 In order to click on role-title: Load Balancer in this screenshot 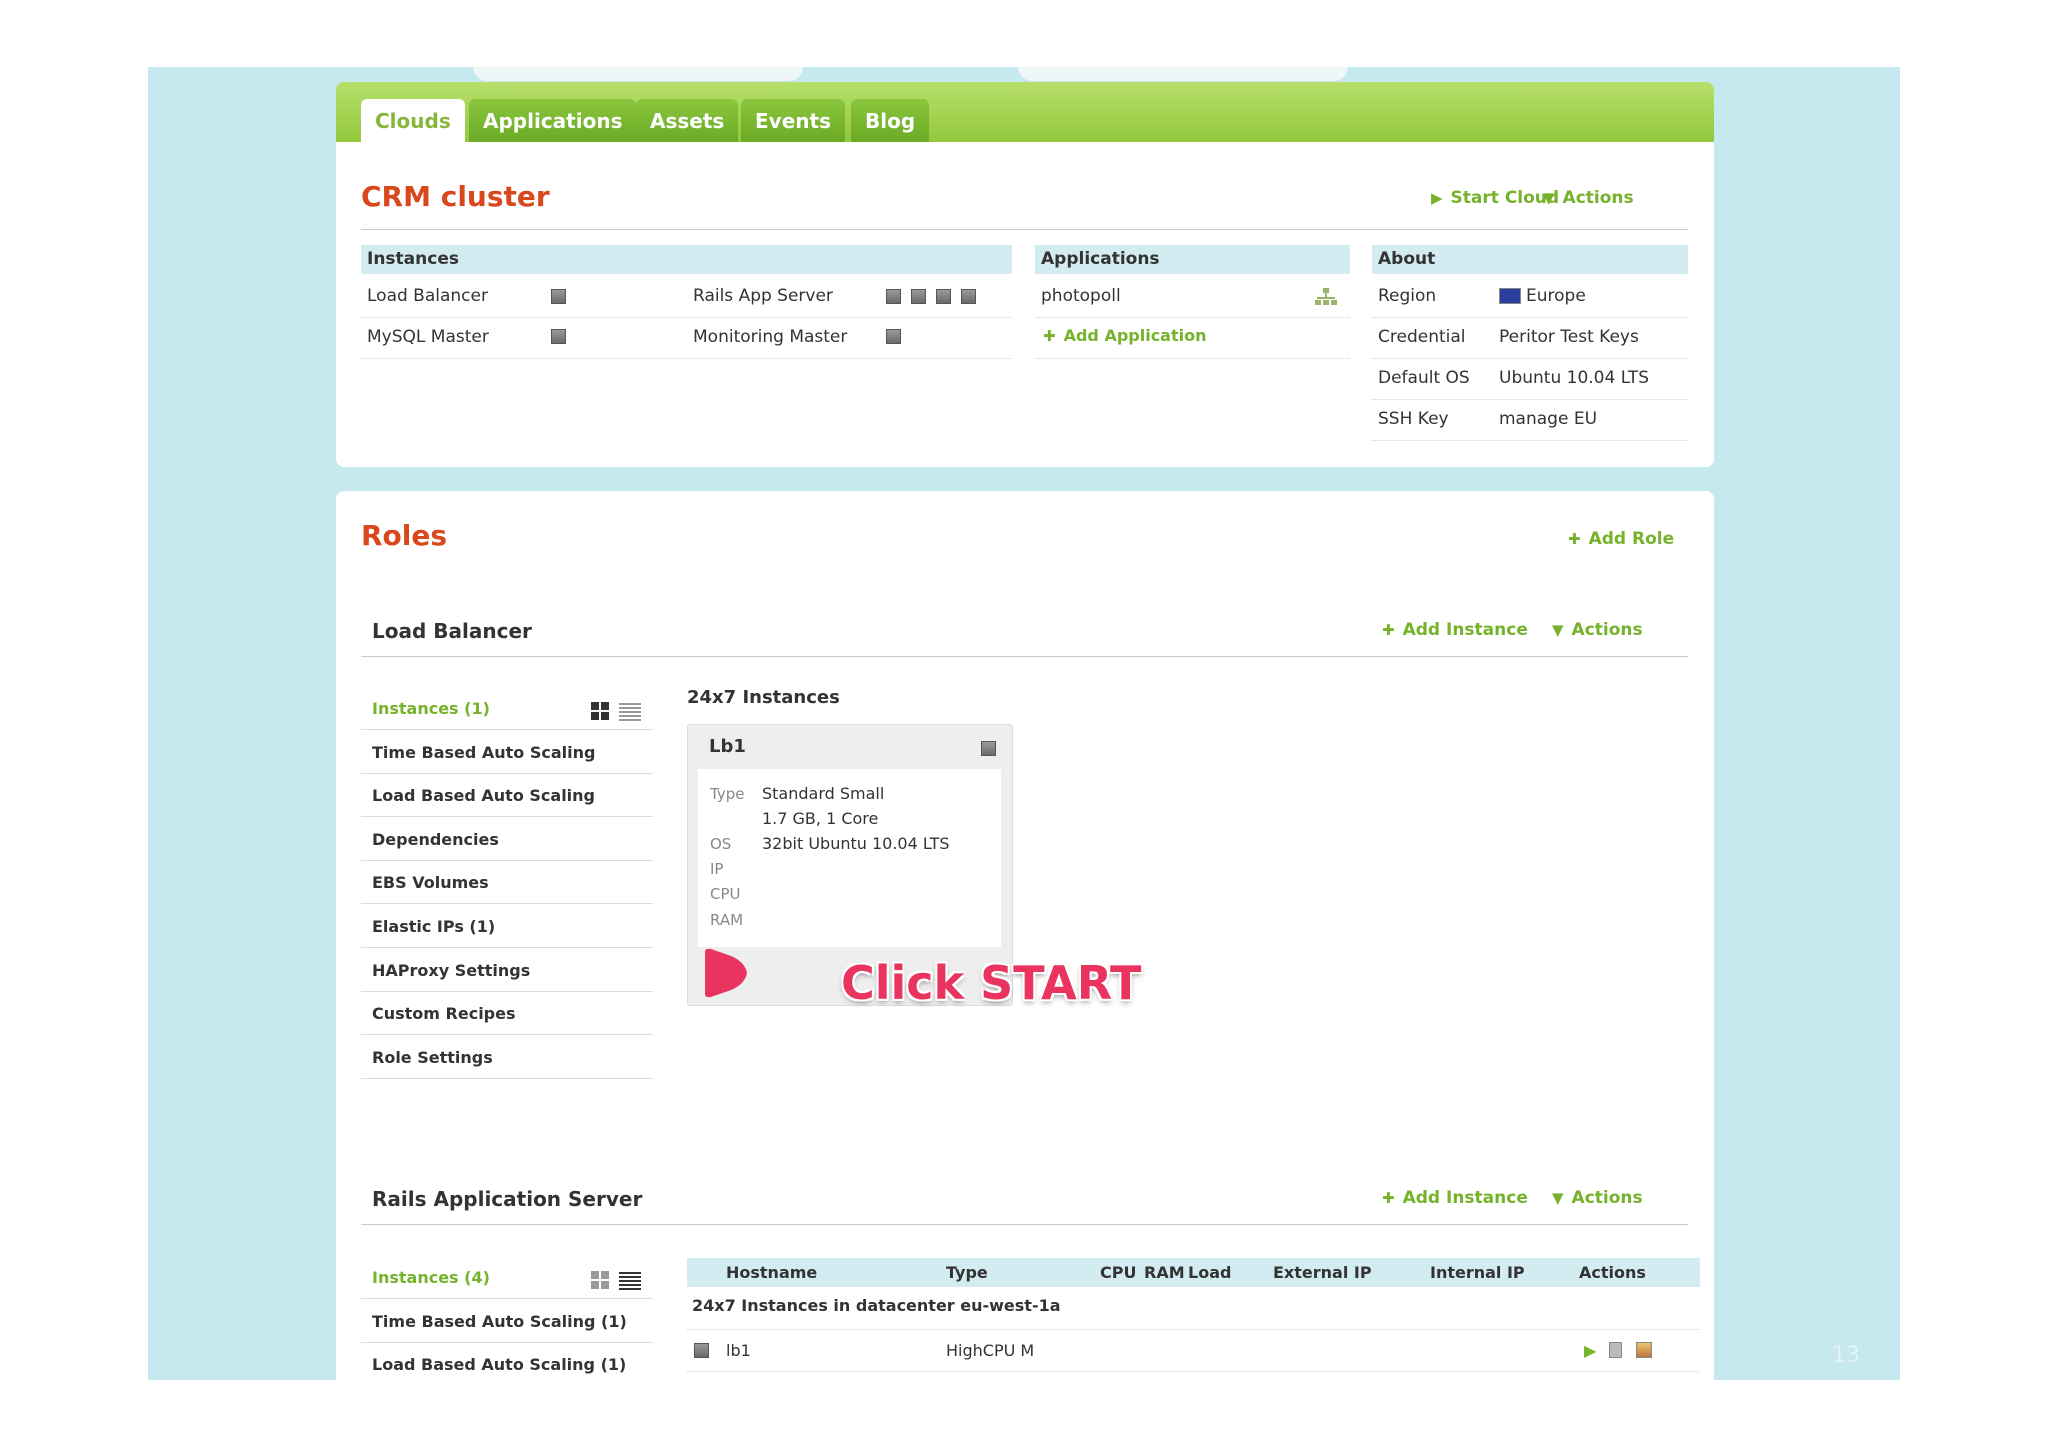, I will do `click(452, 631)`.